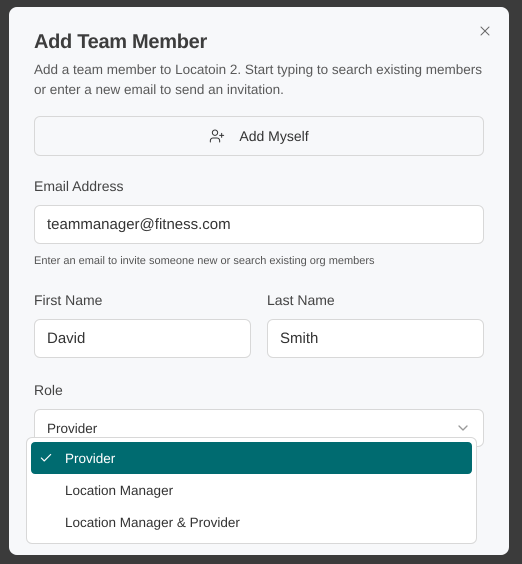 This screenshot has height=564, width=522. What do you see at coordinates (79, 186) in the screenshot?
I see `field-label: Email Address` at bounding box center [79, 186].